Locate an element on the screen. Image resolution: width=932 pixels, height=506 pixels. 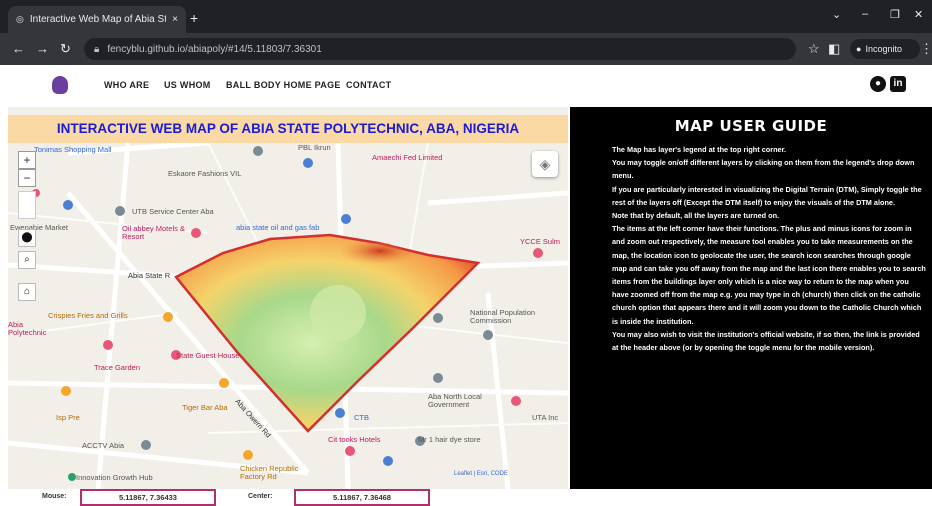
map-label-utb: UTB Service Center Aba is located at coordinates (173, 211).